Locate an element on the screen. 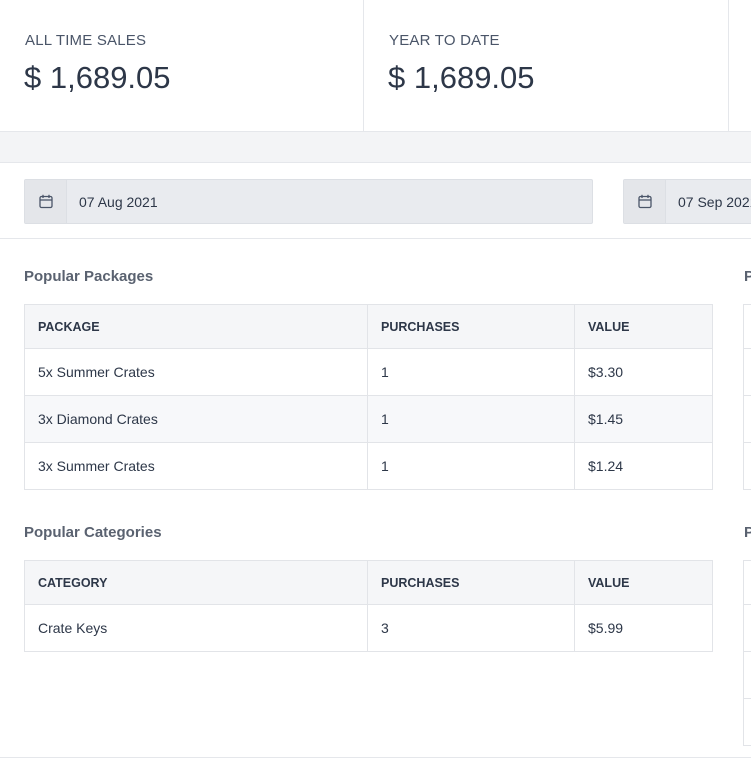 The height and width of the screenshot is (758, 751). start-date-field: 07 Aug 2021 is located at coordinates (308, 201).